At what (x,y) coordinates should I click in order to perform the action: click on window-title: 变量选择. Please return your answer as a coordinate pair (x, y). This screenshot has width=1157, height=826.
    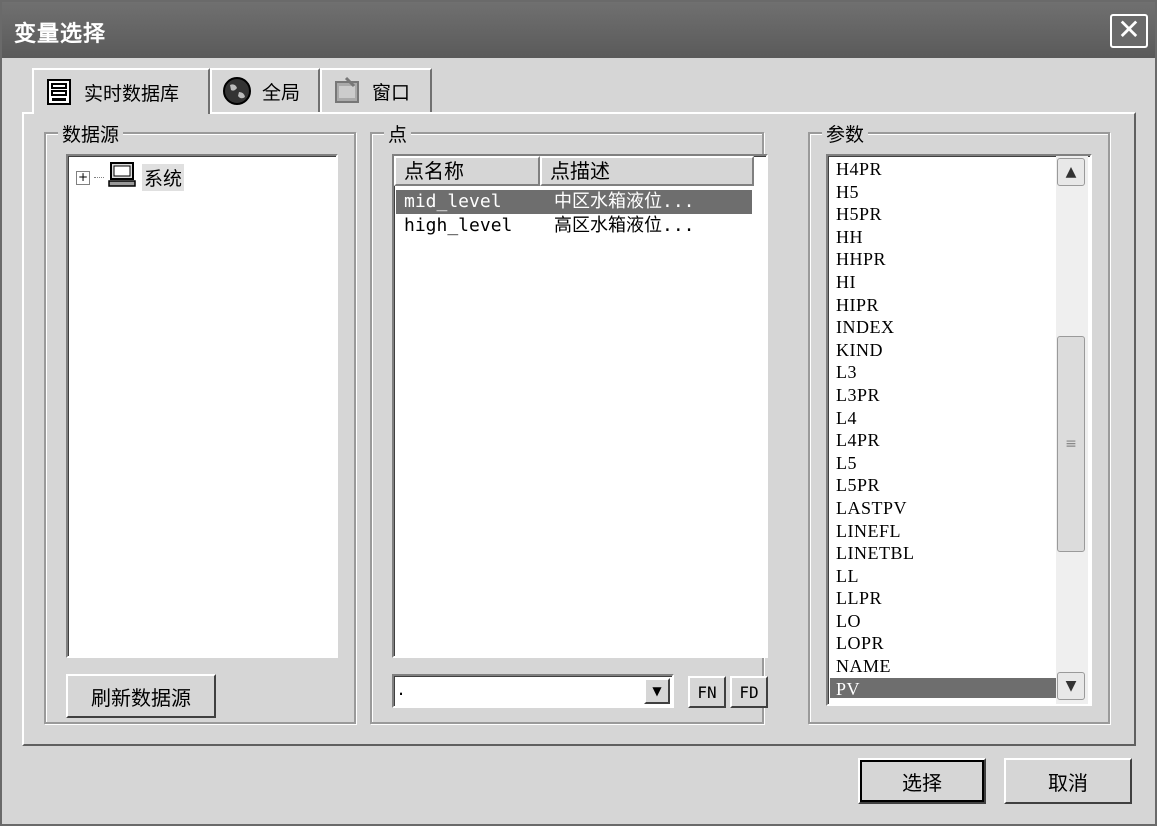
    Looking at the image, I should click on (60, 34).